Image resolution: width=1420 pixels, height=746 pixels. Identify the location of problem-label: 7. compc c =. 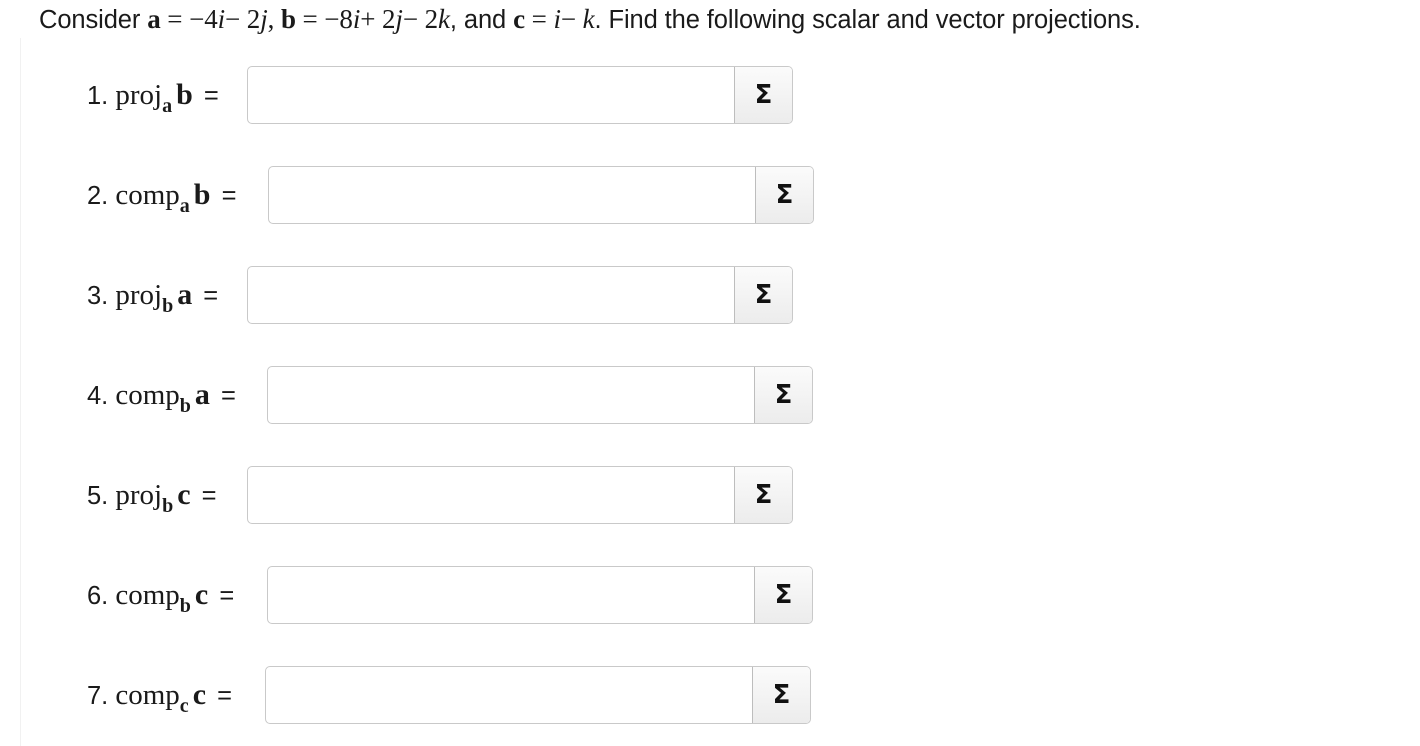
(160, 697).